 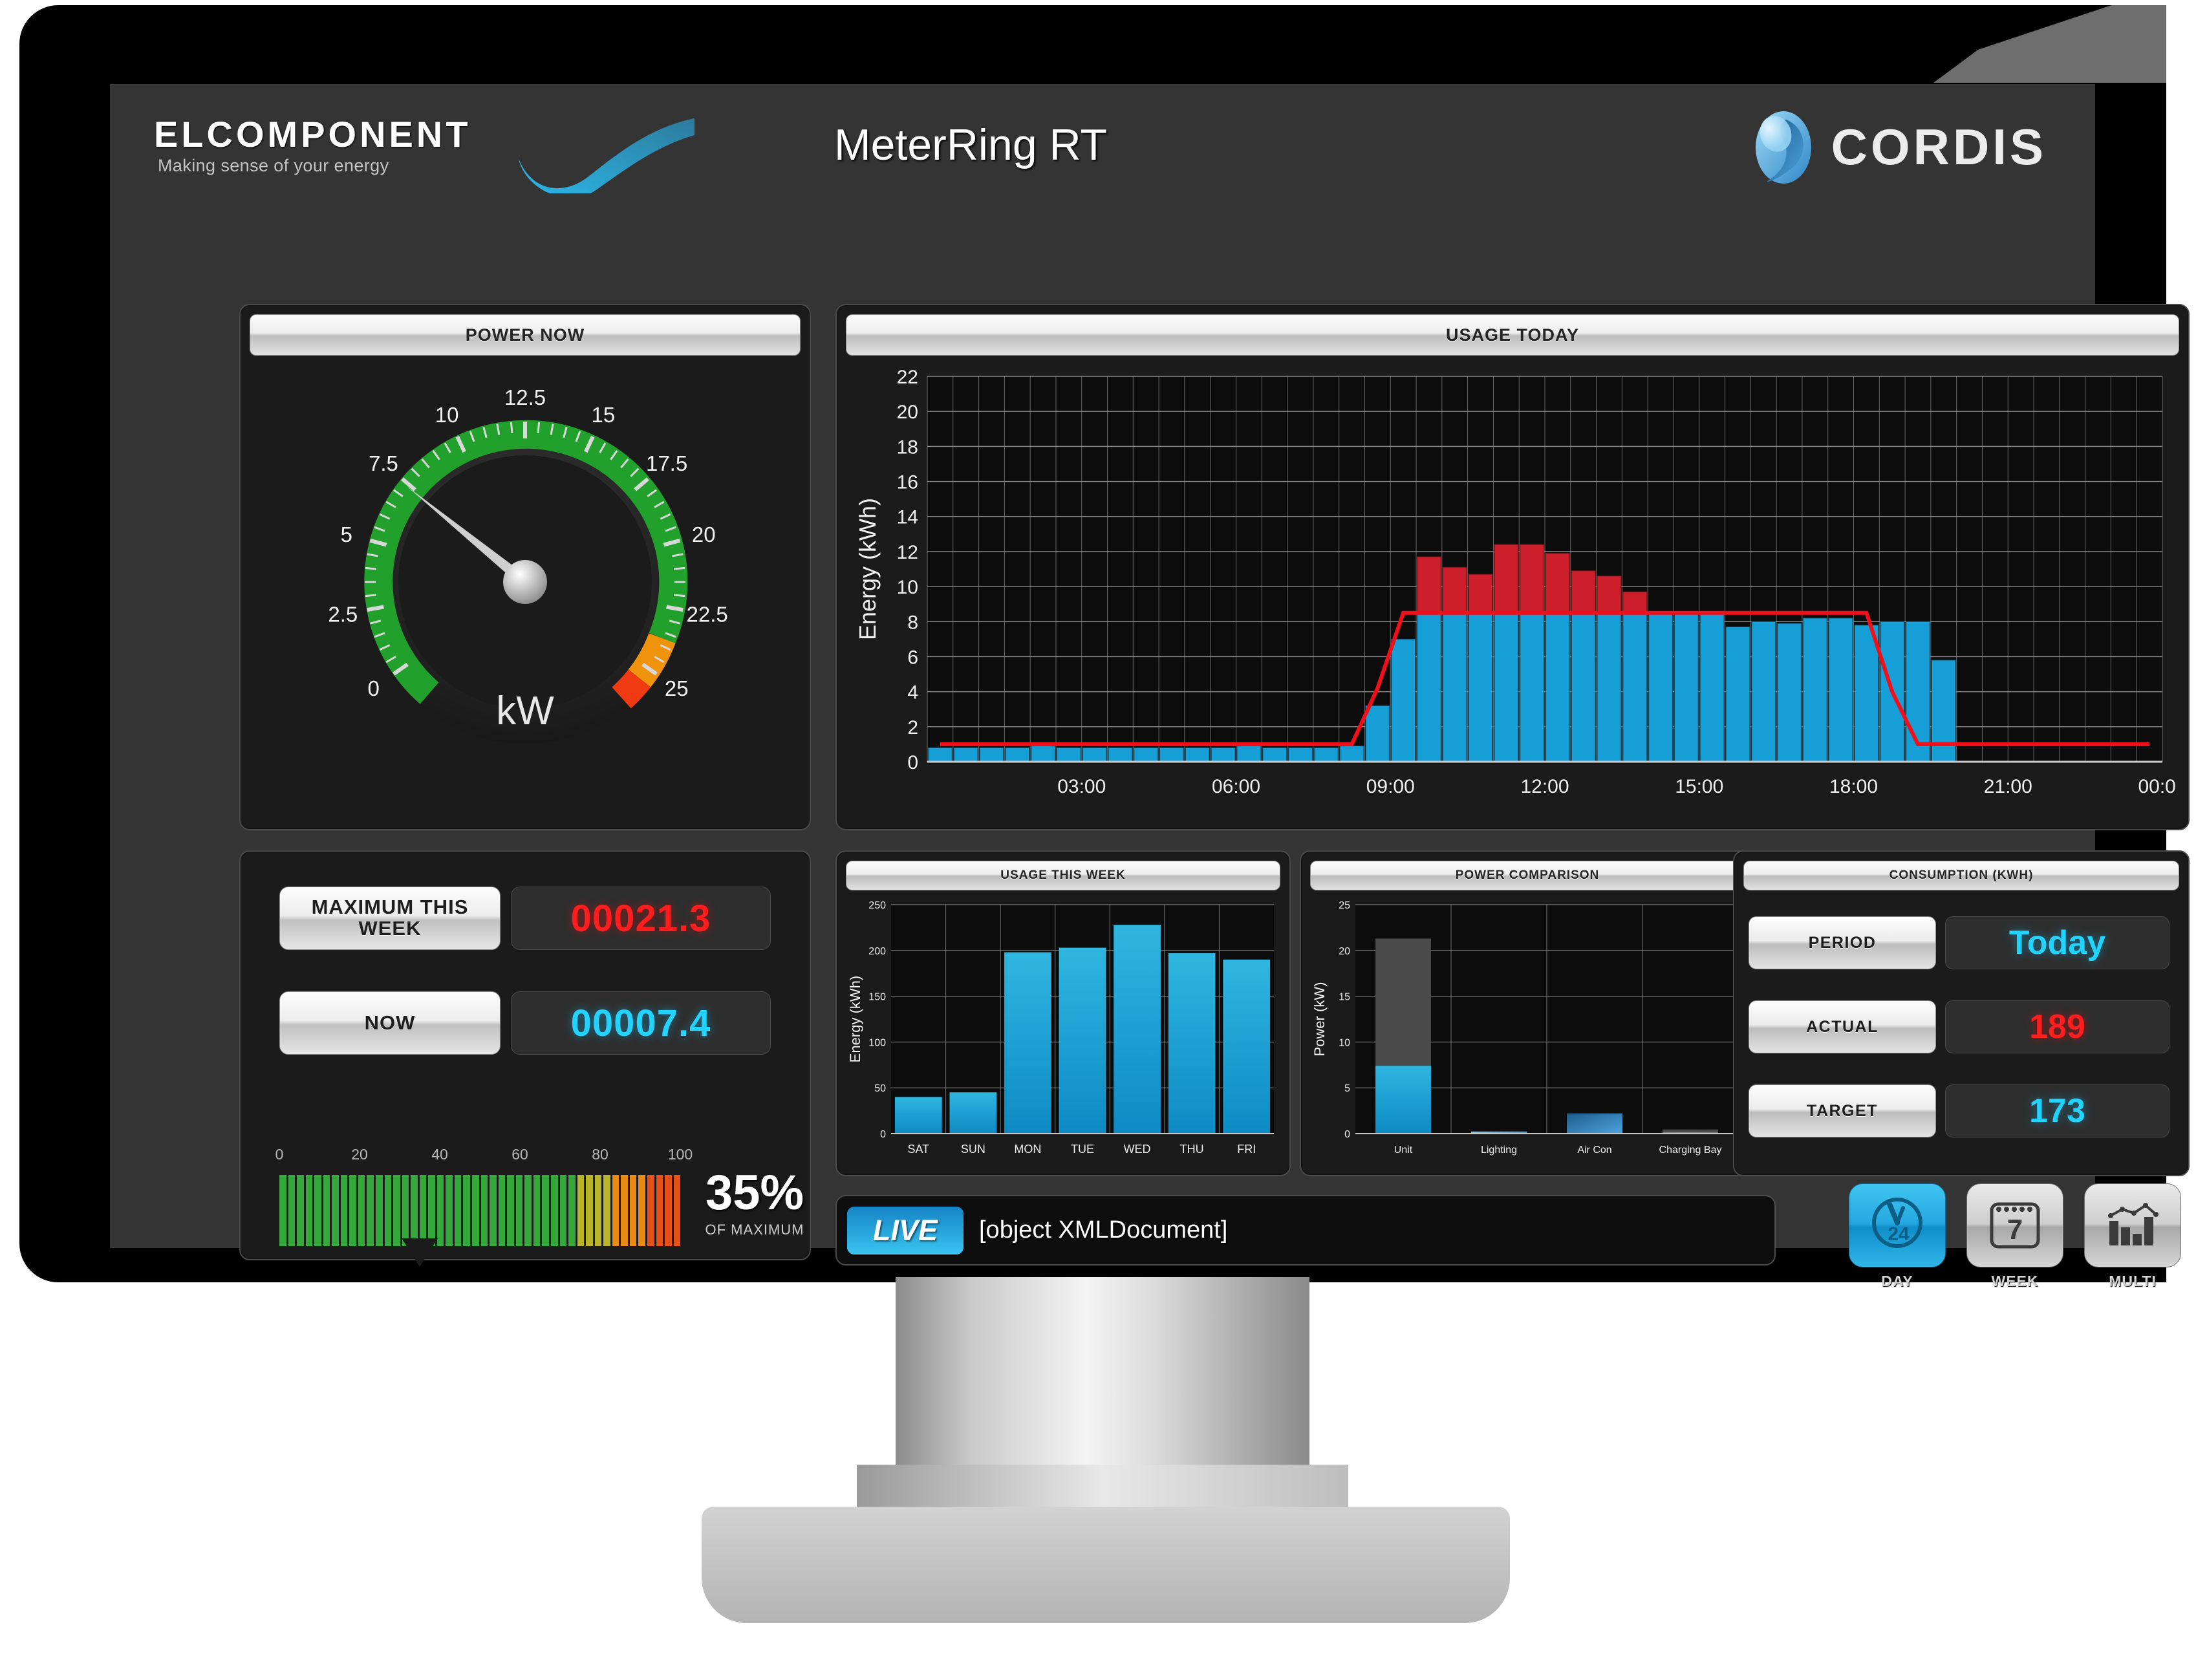 What do you see at coordinates (1137, 1149) in the screenshot?
I see `week-x-tick-WED: WED` at bounding box center [1137, 1149].